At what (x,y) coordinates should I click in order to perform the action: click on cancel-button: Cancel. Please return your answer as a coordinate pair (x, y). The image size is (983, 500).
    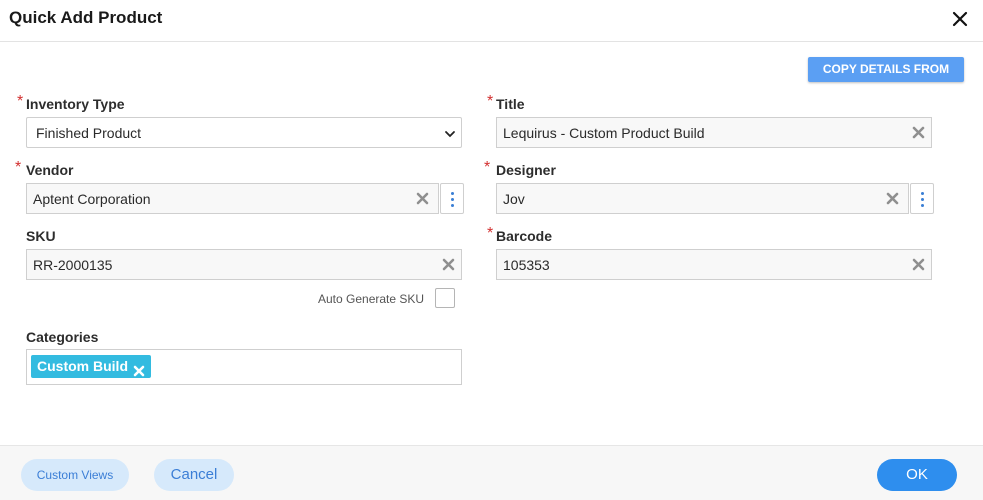
    Looking at the image, I should click on (194, 475).